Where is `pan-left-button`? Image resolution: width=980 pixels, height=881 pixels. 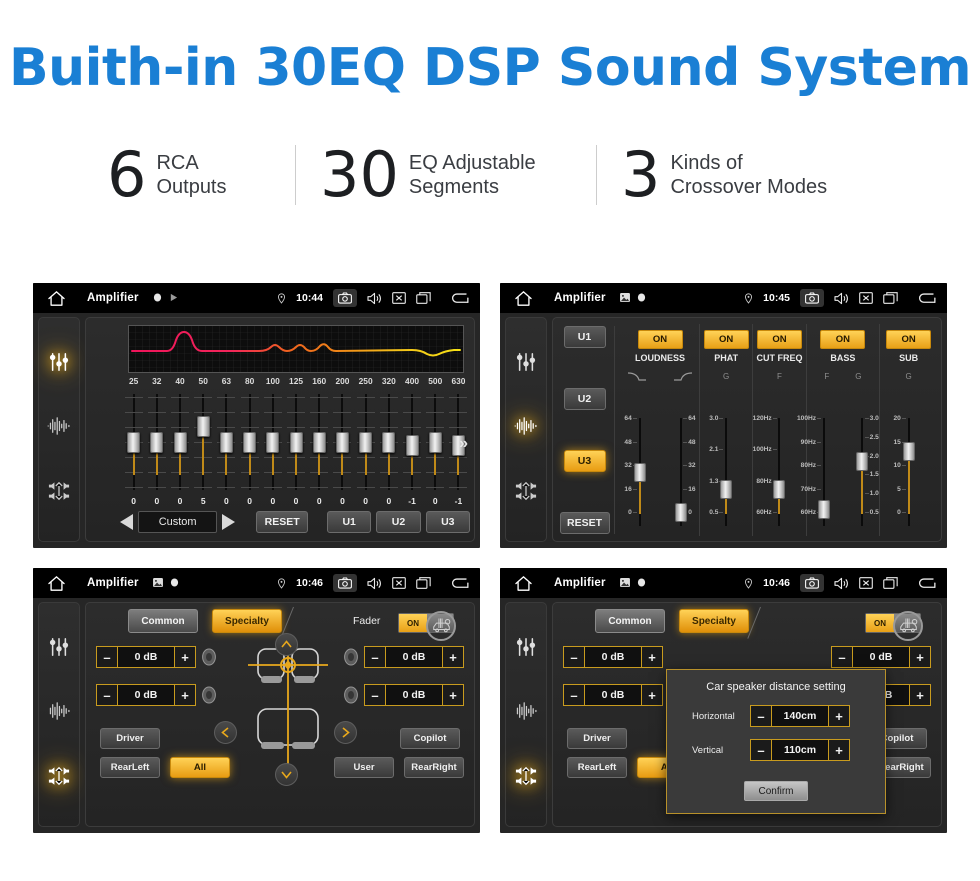
pan-left-button is located at coordinates (225, 732).